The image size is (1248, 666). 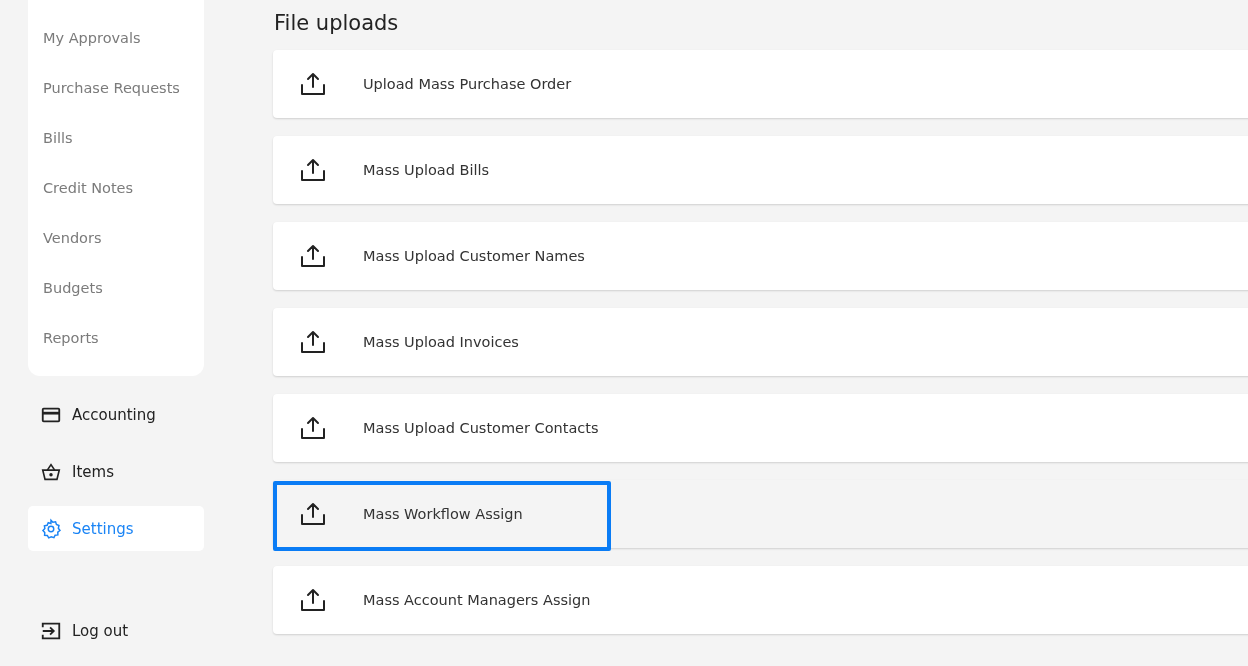 I want to click on upload-row: Mass Workflow Assign, so click(x=760, y=514).